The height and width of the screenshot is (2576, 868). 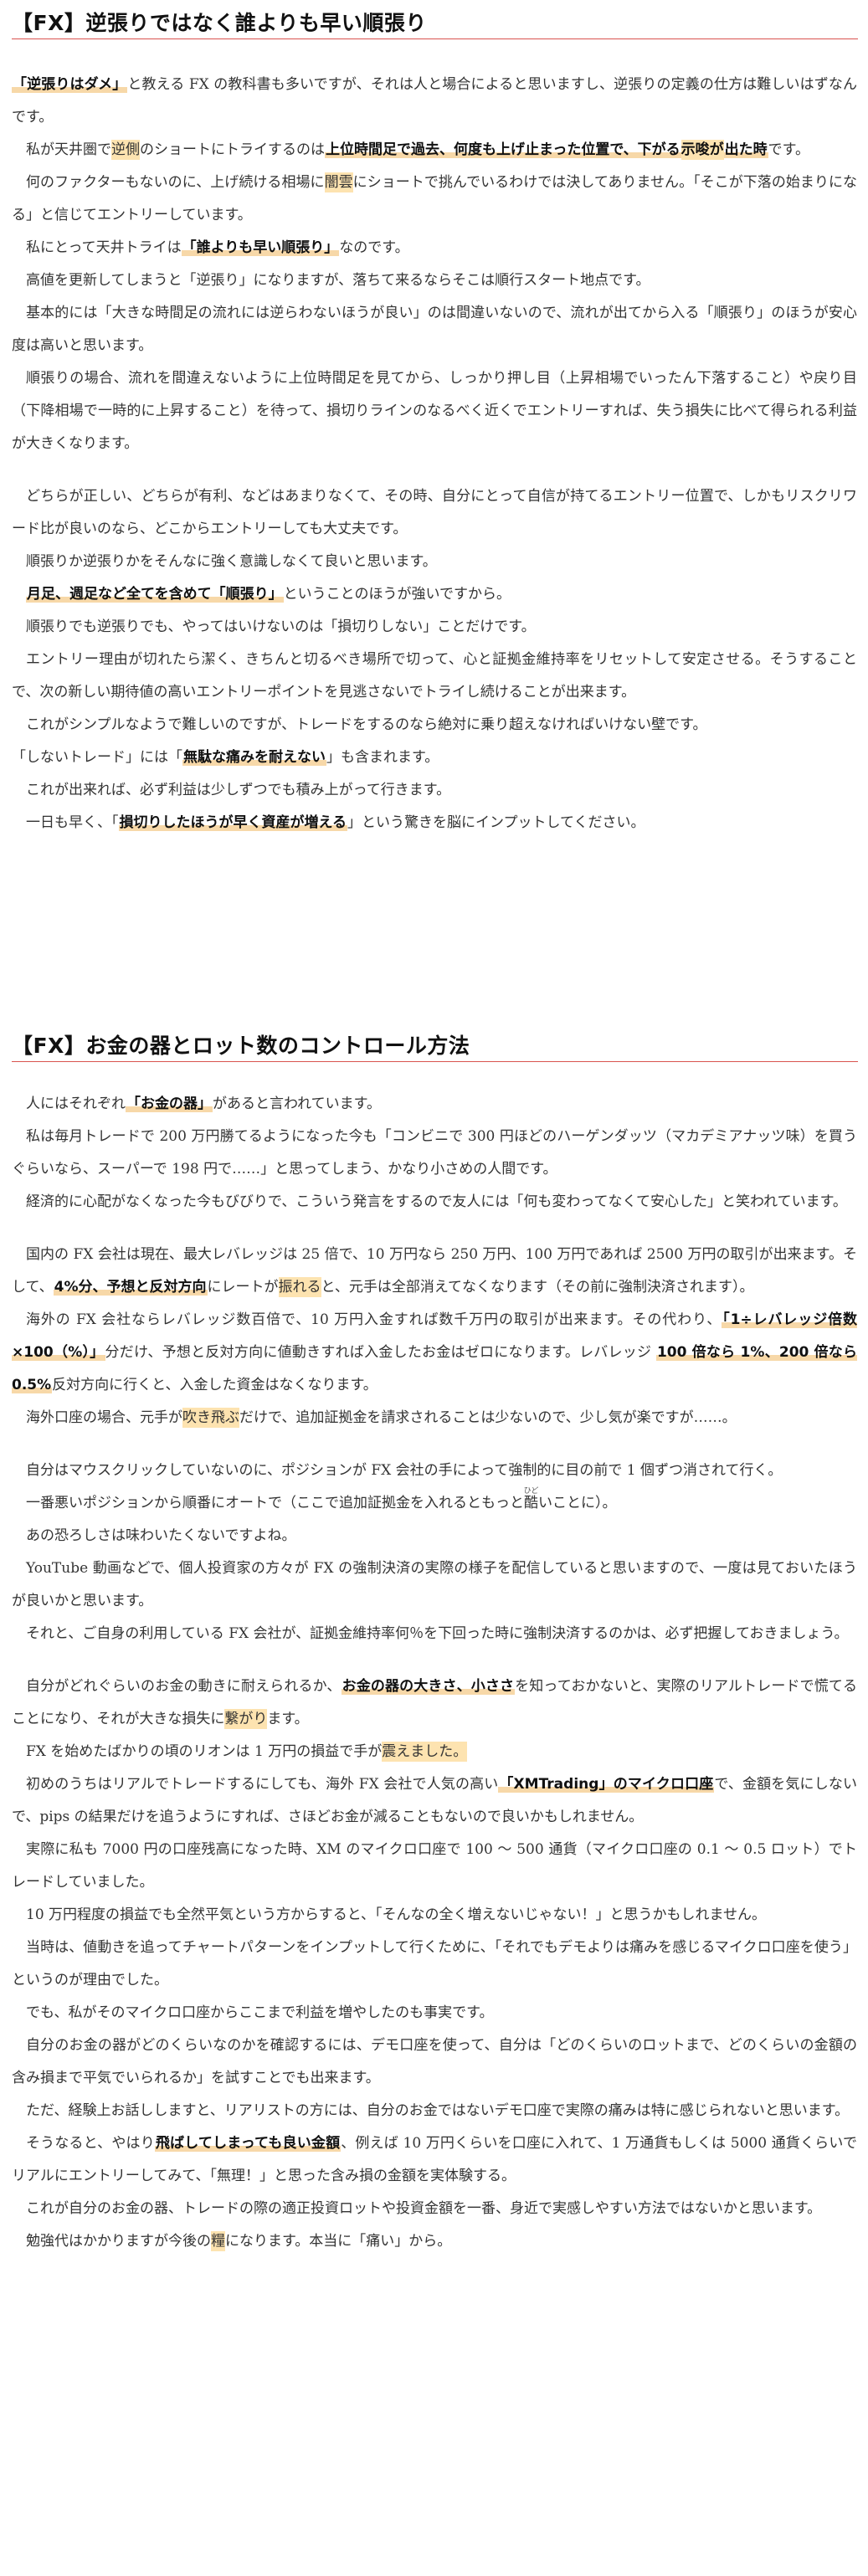 What do you see at coordinates (72, 822) in the screenshot?
I see `text: 一日も早く、「` at bounding box center [72, 822].